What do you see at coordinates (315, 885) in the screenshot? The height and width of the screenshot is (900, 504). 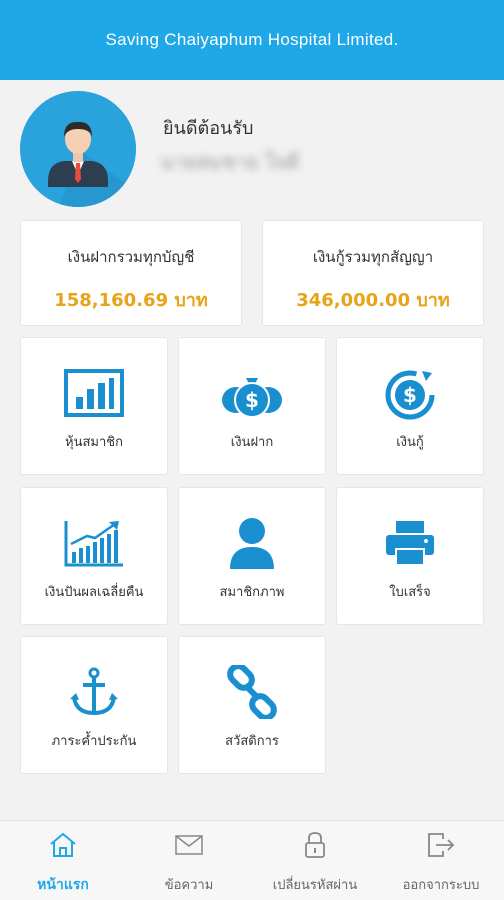 I see `nav-change-password-label: เปลี่ยนรหัสผ่าน` at bounding box center [315, 885].